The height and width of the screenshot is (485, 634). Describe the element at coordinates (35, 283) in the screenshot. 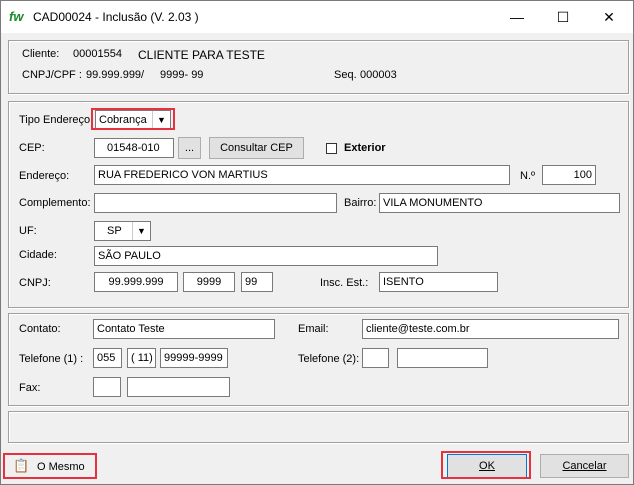

I see `cnpj-label: CNPJ:` at that location.